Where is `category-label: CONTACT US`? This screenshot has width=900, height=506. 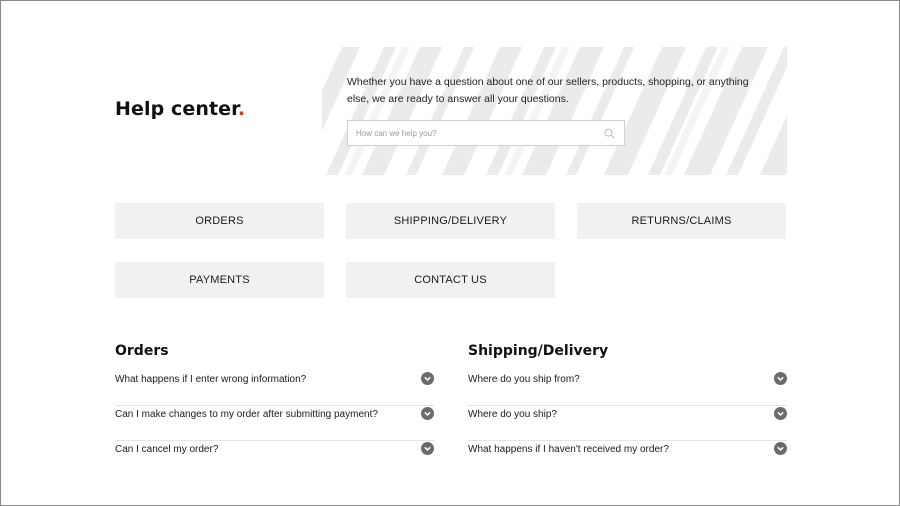 category-label: CONTACT US is located at coordinates (450, 280).